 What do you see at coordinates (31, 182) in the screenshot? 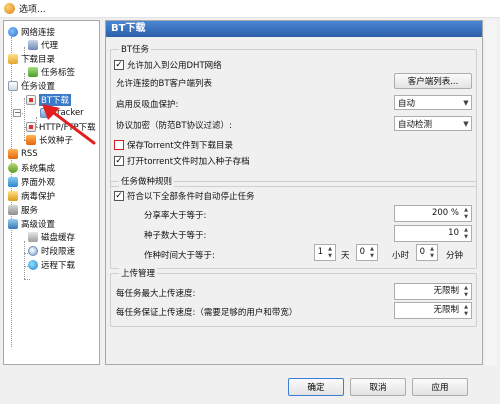
I see `tree-item-appearance: 界面外观` at bounding box center [31, 182].